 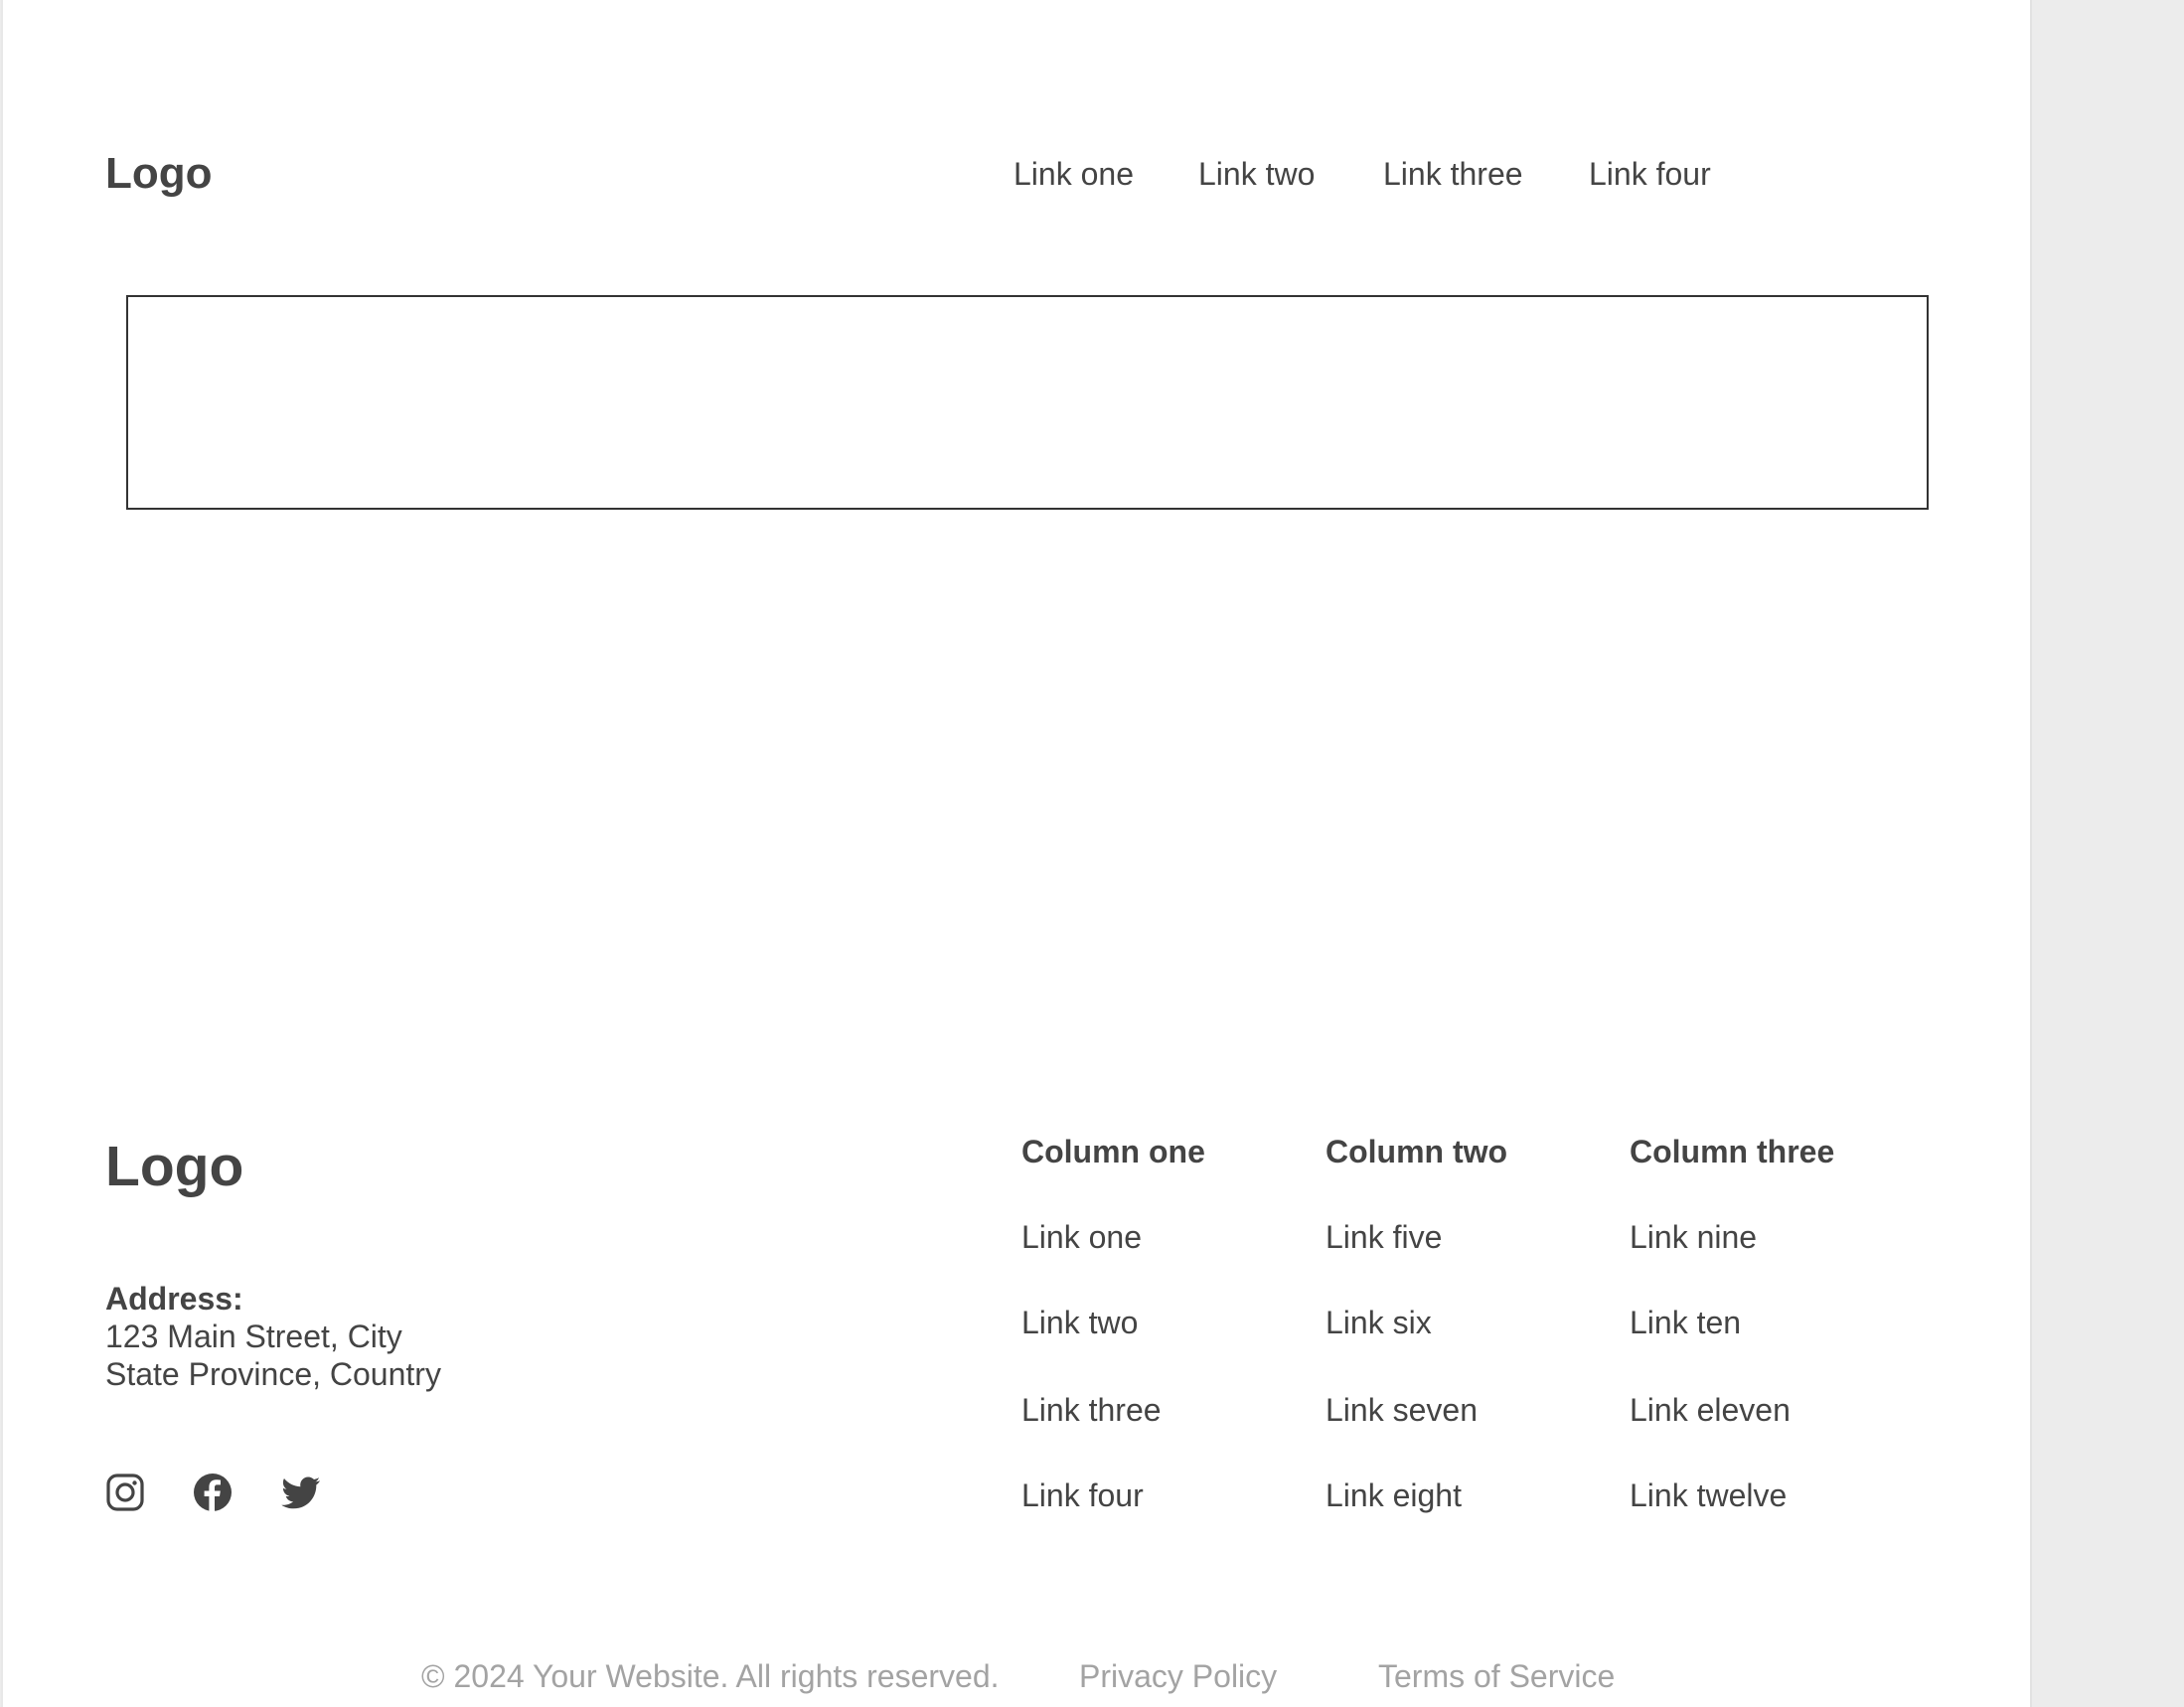 I want to click on twitter-icon, so click(x=300, y=1492).